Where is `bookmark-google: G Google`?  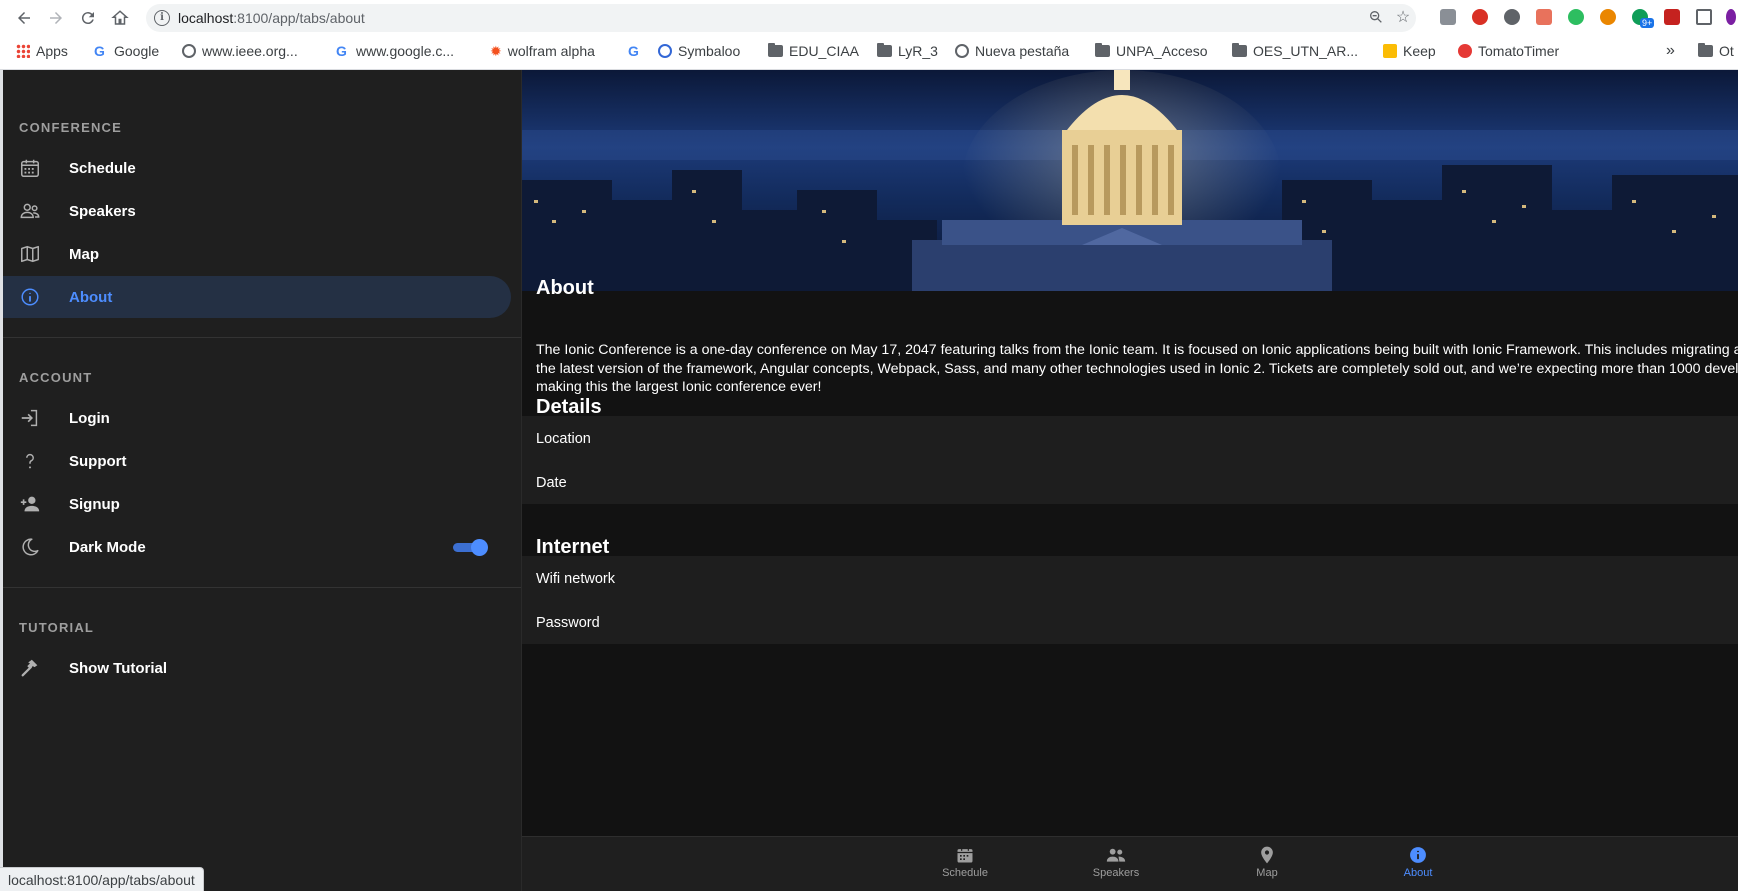
bookmark-google: G Google is located at coordinates (126, 51).